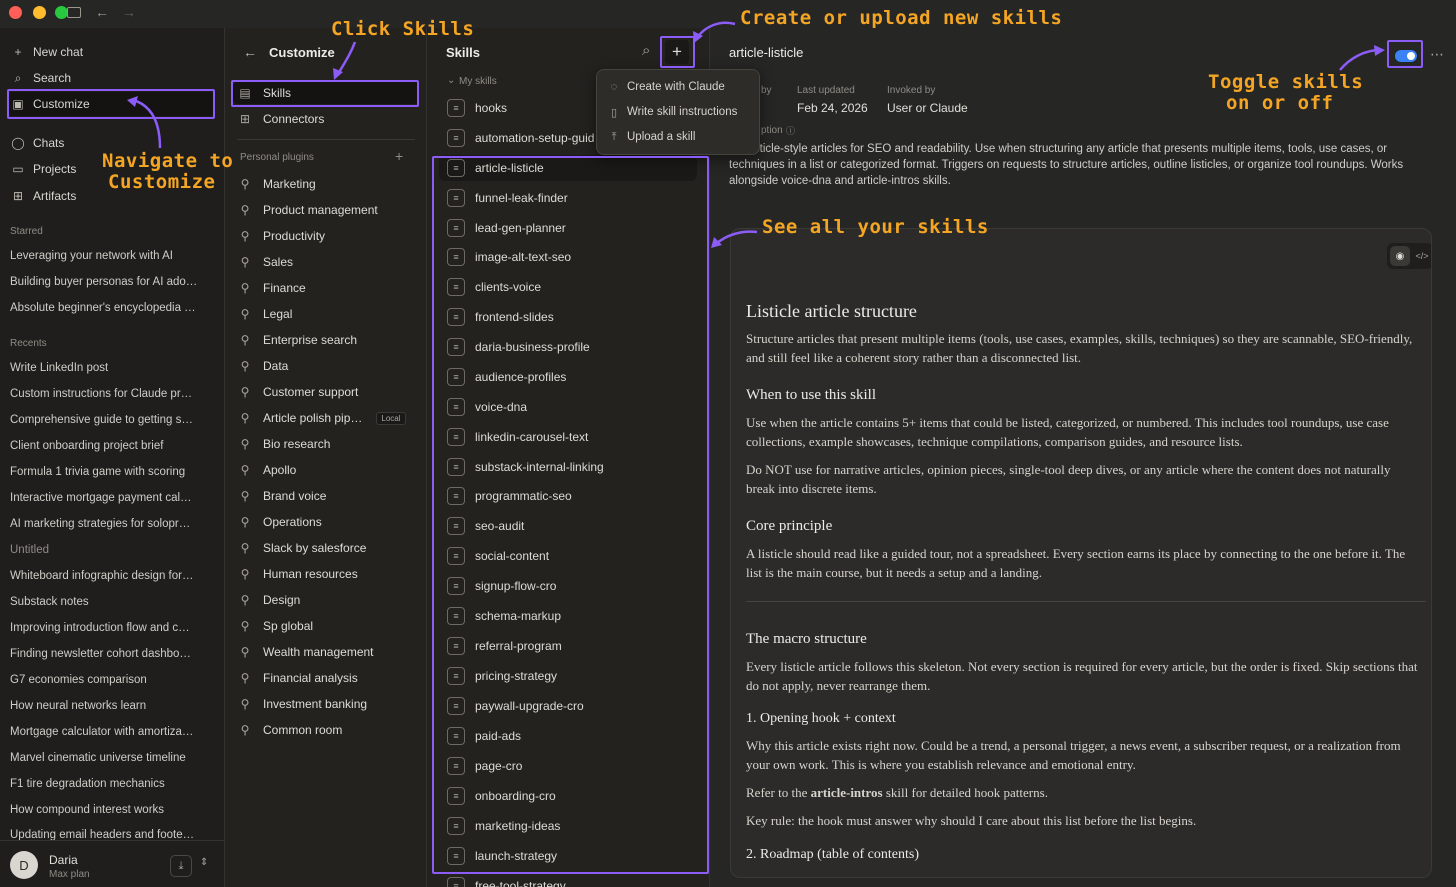 The height and width of the screenshot is (887, 1456). What do you see at coordinates (204, 862) in the screenshot?
I see `chevron-updown-icon: ⇕` at bounding box center [204, 862].